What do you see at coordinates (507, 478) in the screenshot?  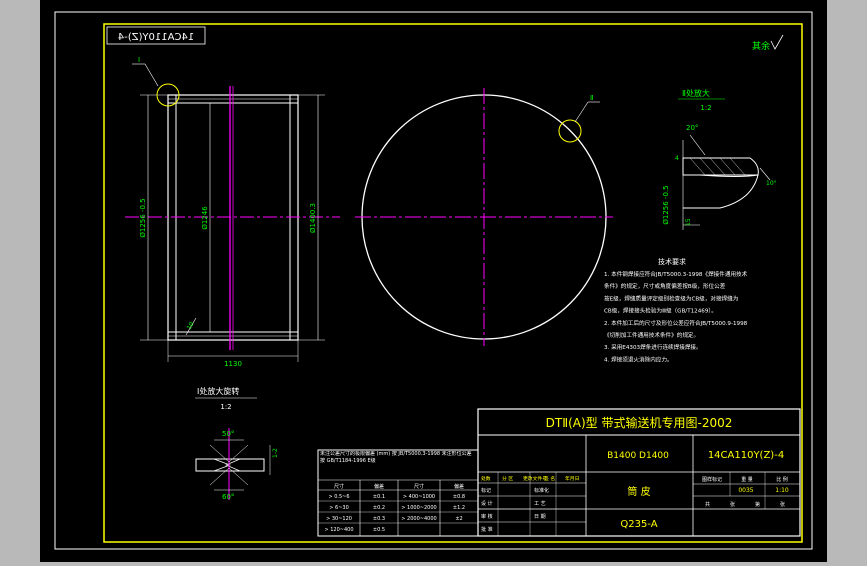 I see `tb-col-label: 分 区` at bounding box center [507, 478].